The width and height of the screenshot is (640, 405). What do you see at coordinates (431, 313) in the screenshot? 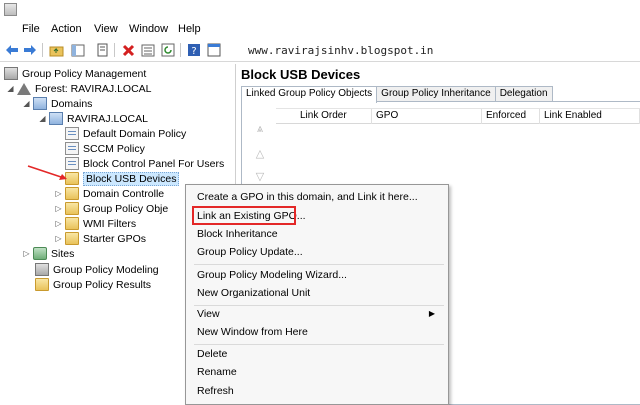
I see `submenu-arrow-icon: ▶` at bounding box center [431, 313].